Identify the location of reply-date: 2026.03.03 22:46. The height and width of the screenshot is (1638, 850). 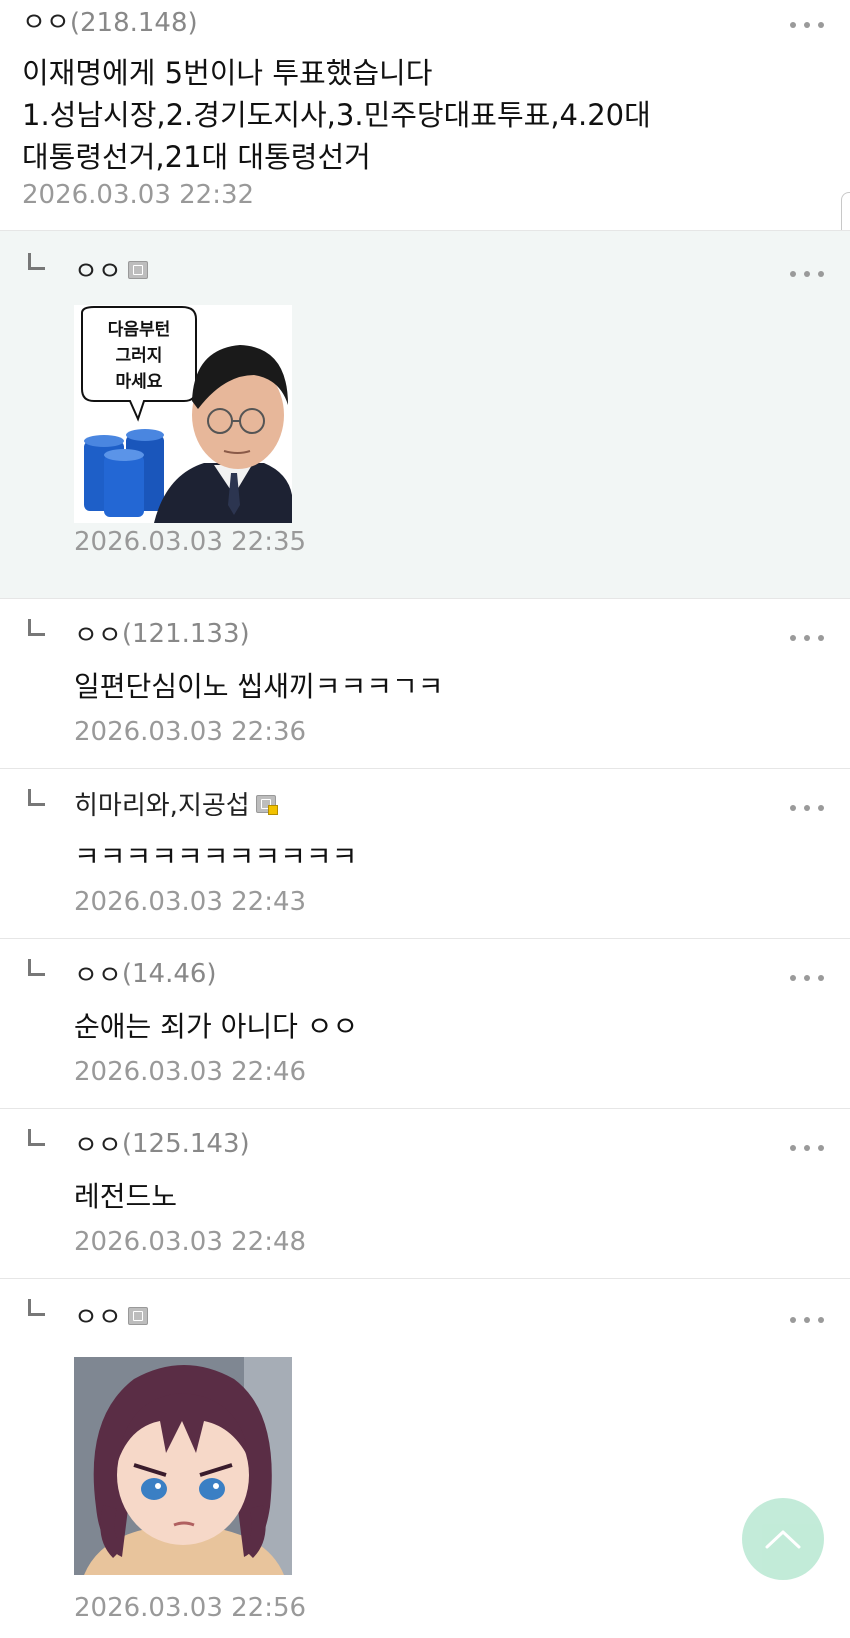
(190, 1072).